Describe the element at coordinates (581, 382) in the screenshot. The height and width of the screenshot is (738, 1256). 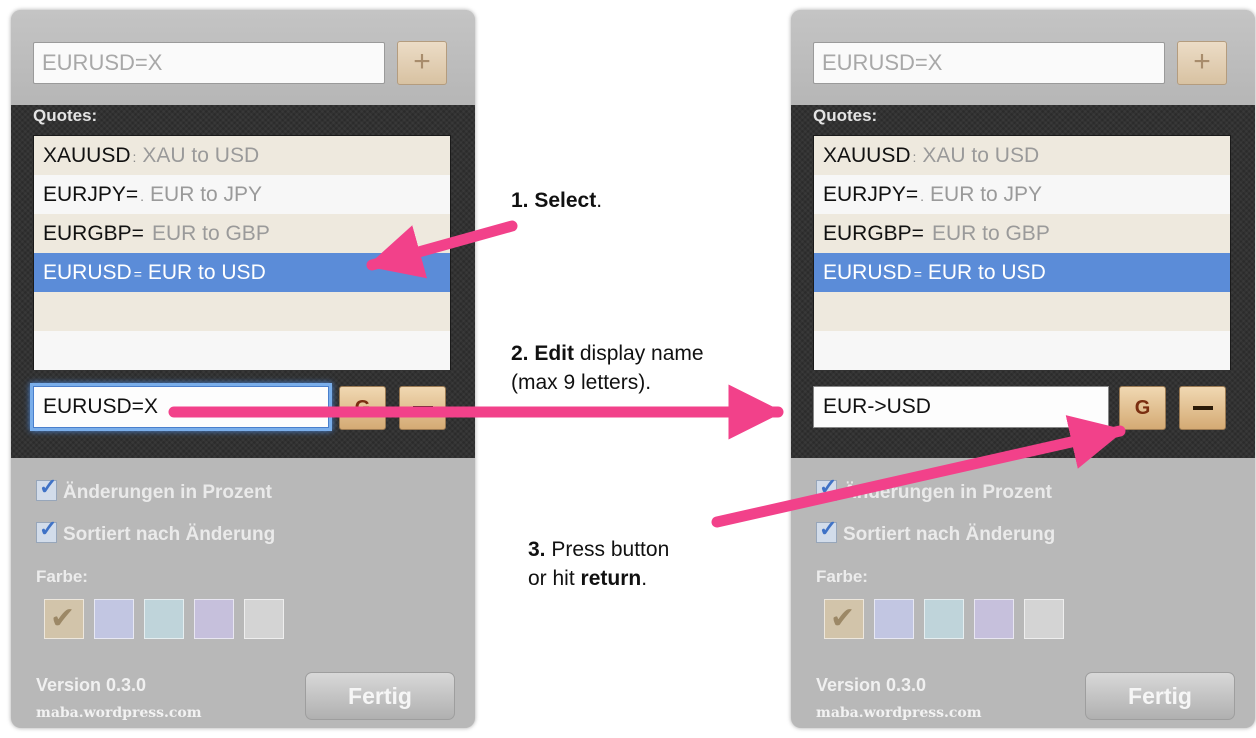
I see `step2-line2: (max 9 letters).` at that location.